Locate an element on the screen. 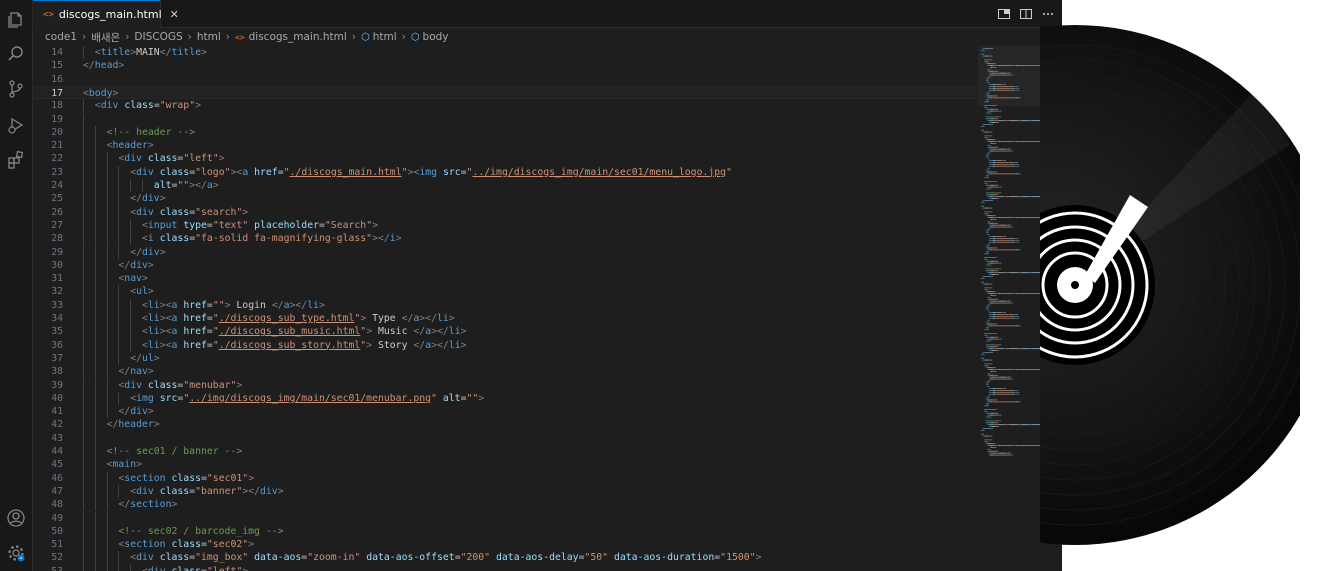 This screenshot has height=571, width=1332. code-token: >< is located at coordinates (165, 332).